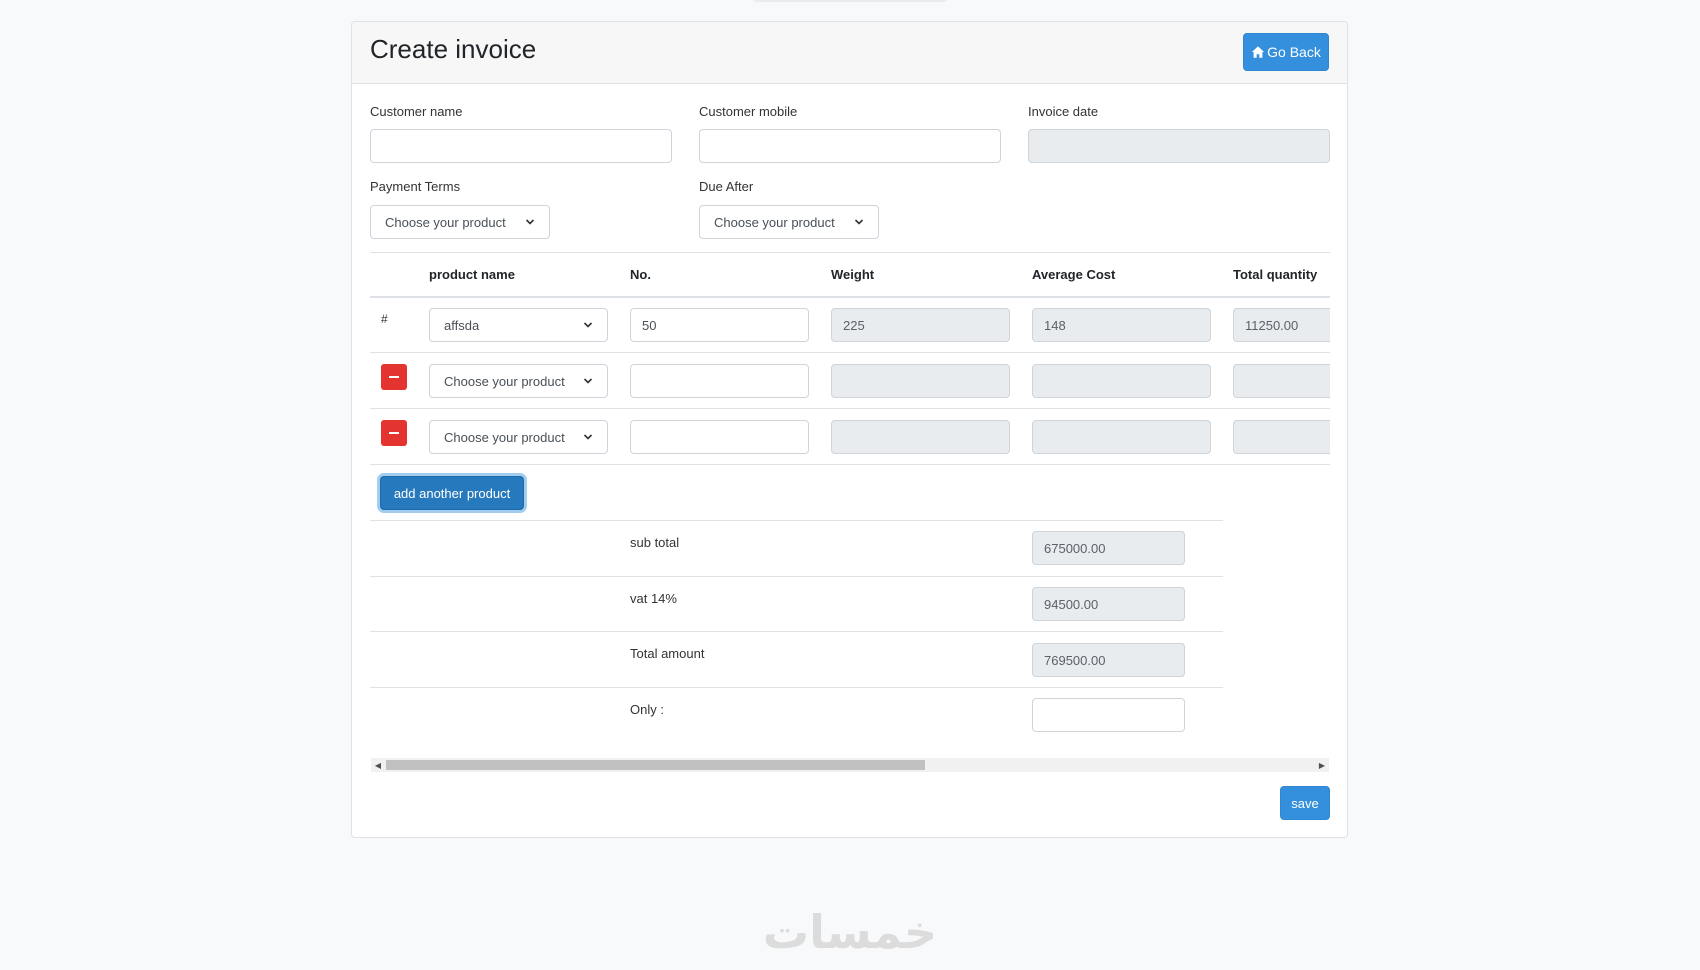 This screenshot has height=970, width=1700. What do you see at coordinates (850, 252) in the screenshot?
I see `table-top-border` at bounding box center [850, 252].